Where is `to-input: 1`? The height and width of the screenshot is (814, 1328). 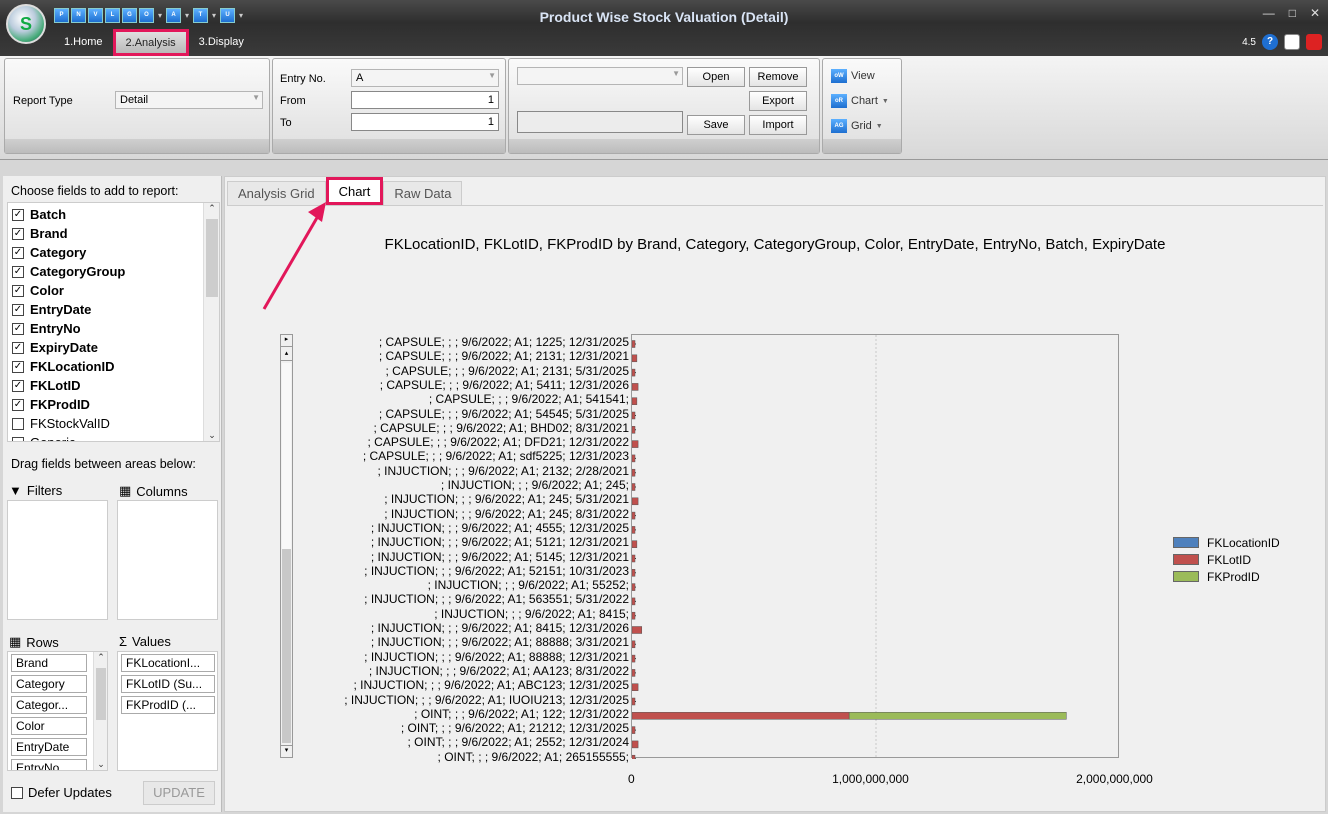
to-input: 1 is located at coordinates (425, 122).